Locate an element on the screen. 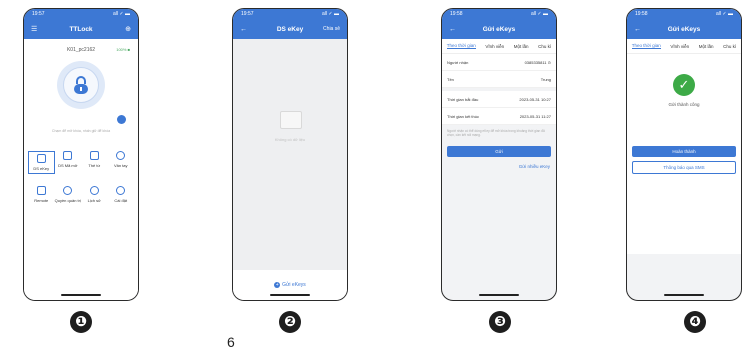 The image size is (750, 352). success-text: Gửi thành công is located at coordinates (684, 104).